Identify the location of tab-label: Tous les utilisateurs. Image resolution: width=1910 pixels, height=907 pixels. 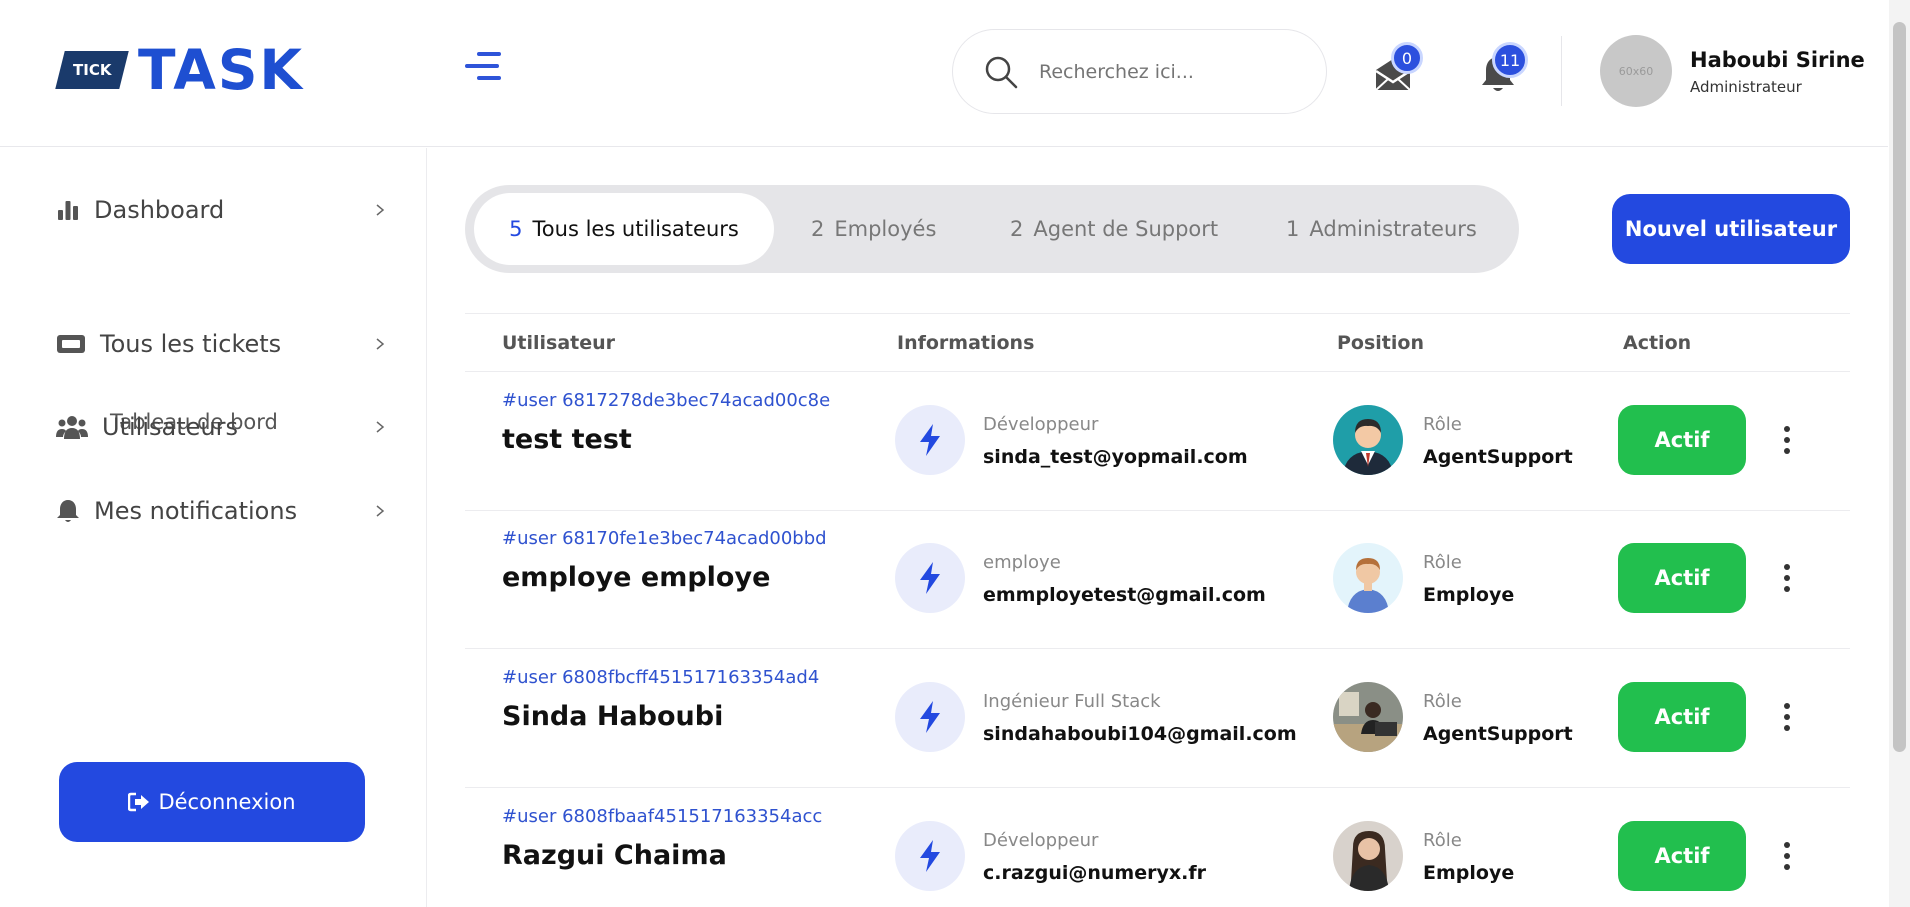
(635, 229).